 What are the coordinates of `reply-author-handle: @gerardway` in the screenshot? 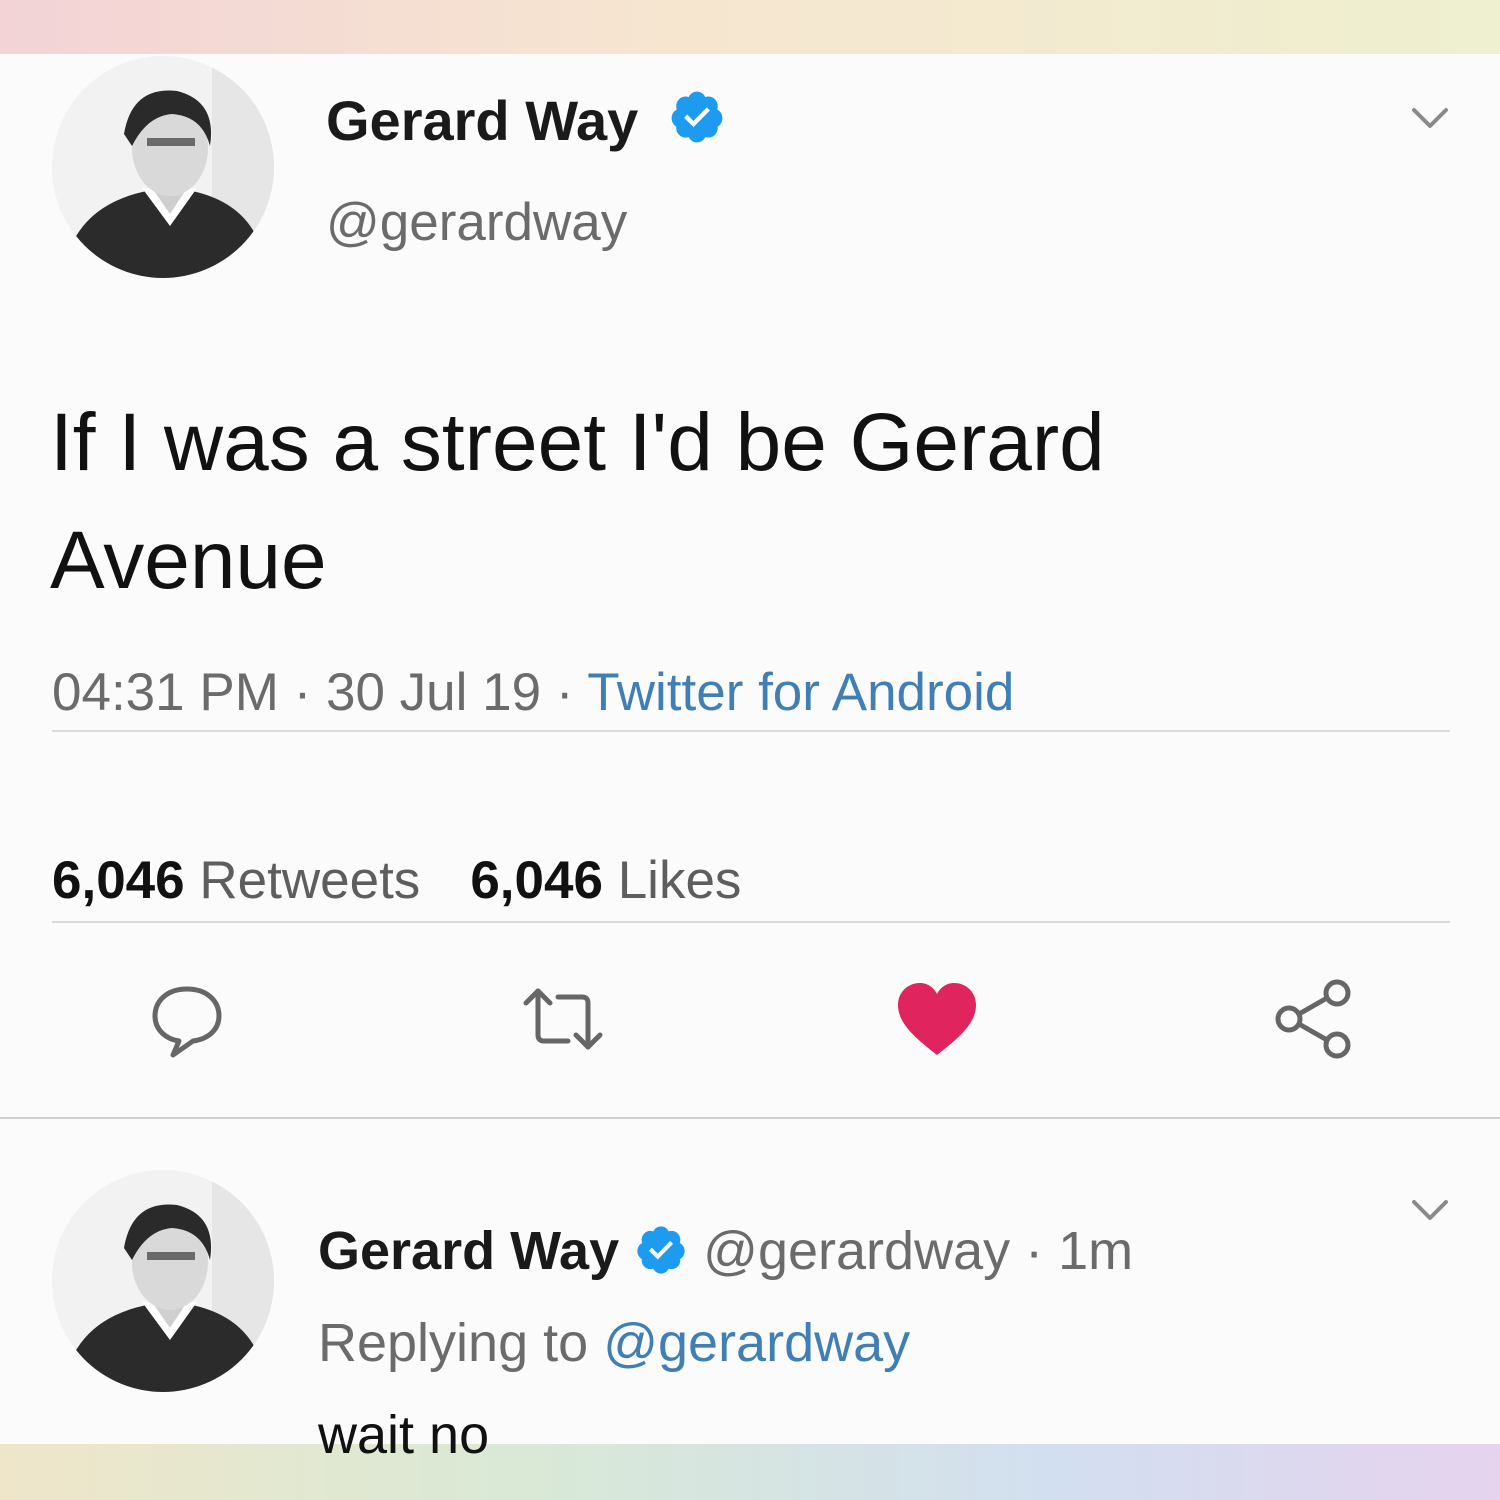 It's located at (856, 1251).